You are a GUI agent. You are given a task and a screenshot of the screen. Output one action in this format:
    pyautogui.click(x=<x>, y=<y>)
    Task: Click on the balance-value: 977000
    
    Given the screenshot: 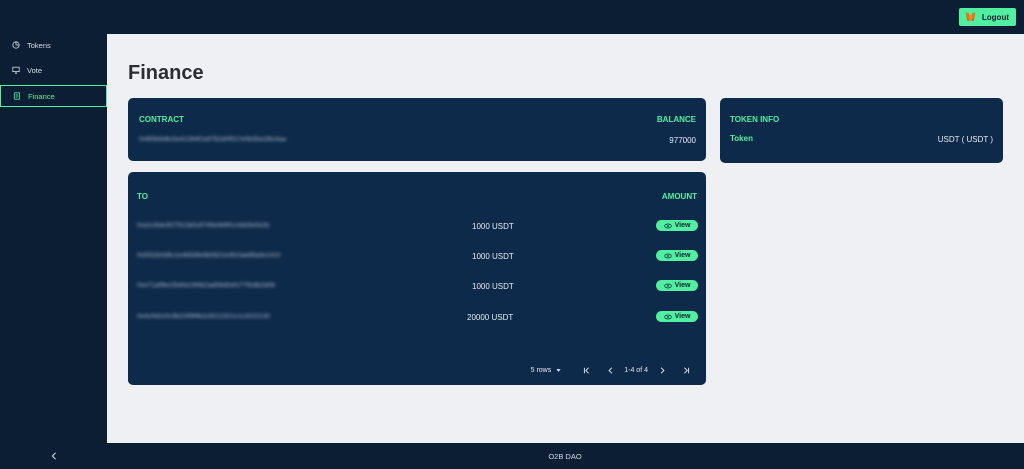 What is the action you would take?
    pyautogui.click(x=682, y=140)
    